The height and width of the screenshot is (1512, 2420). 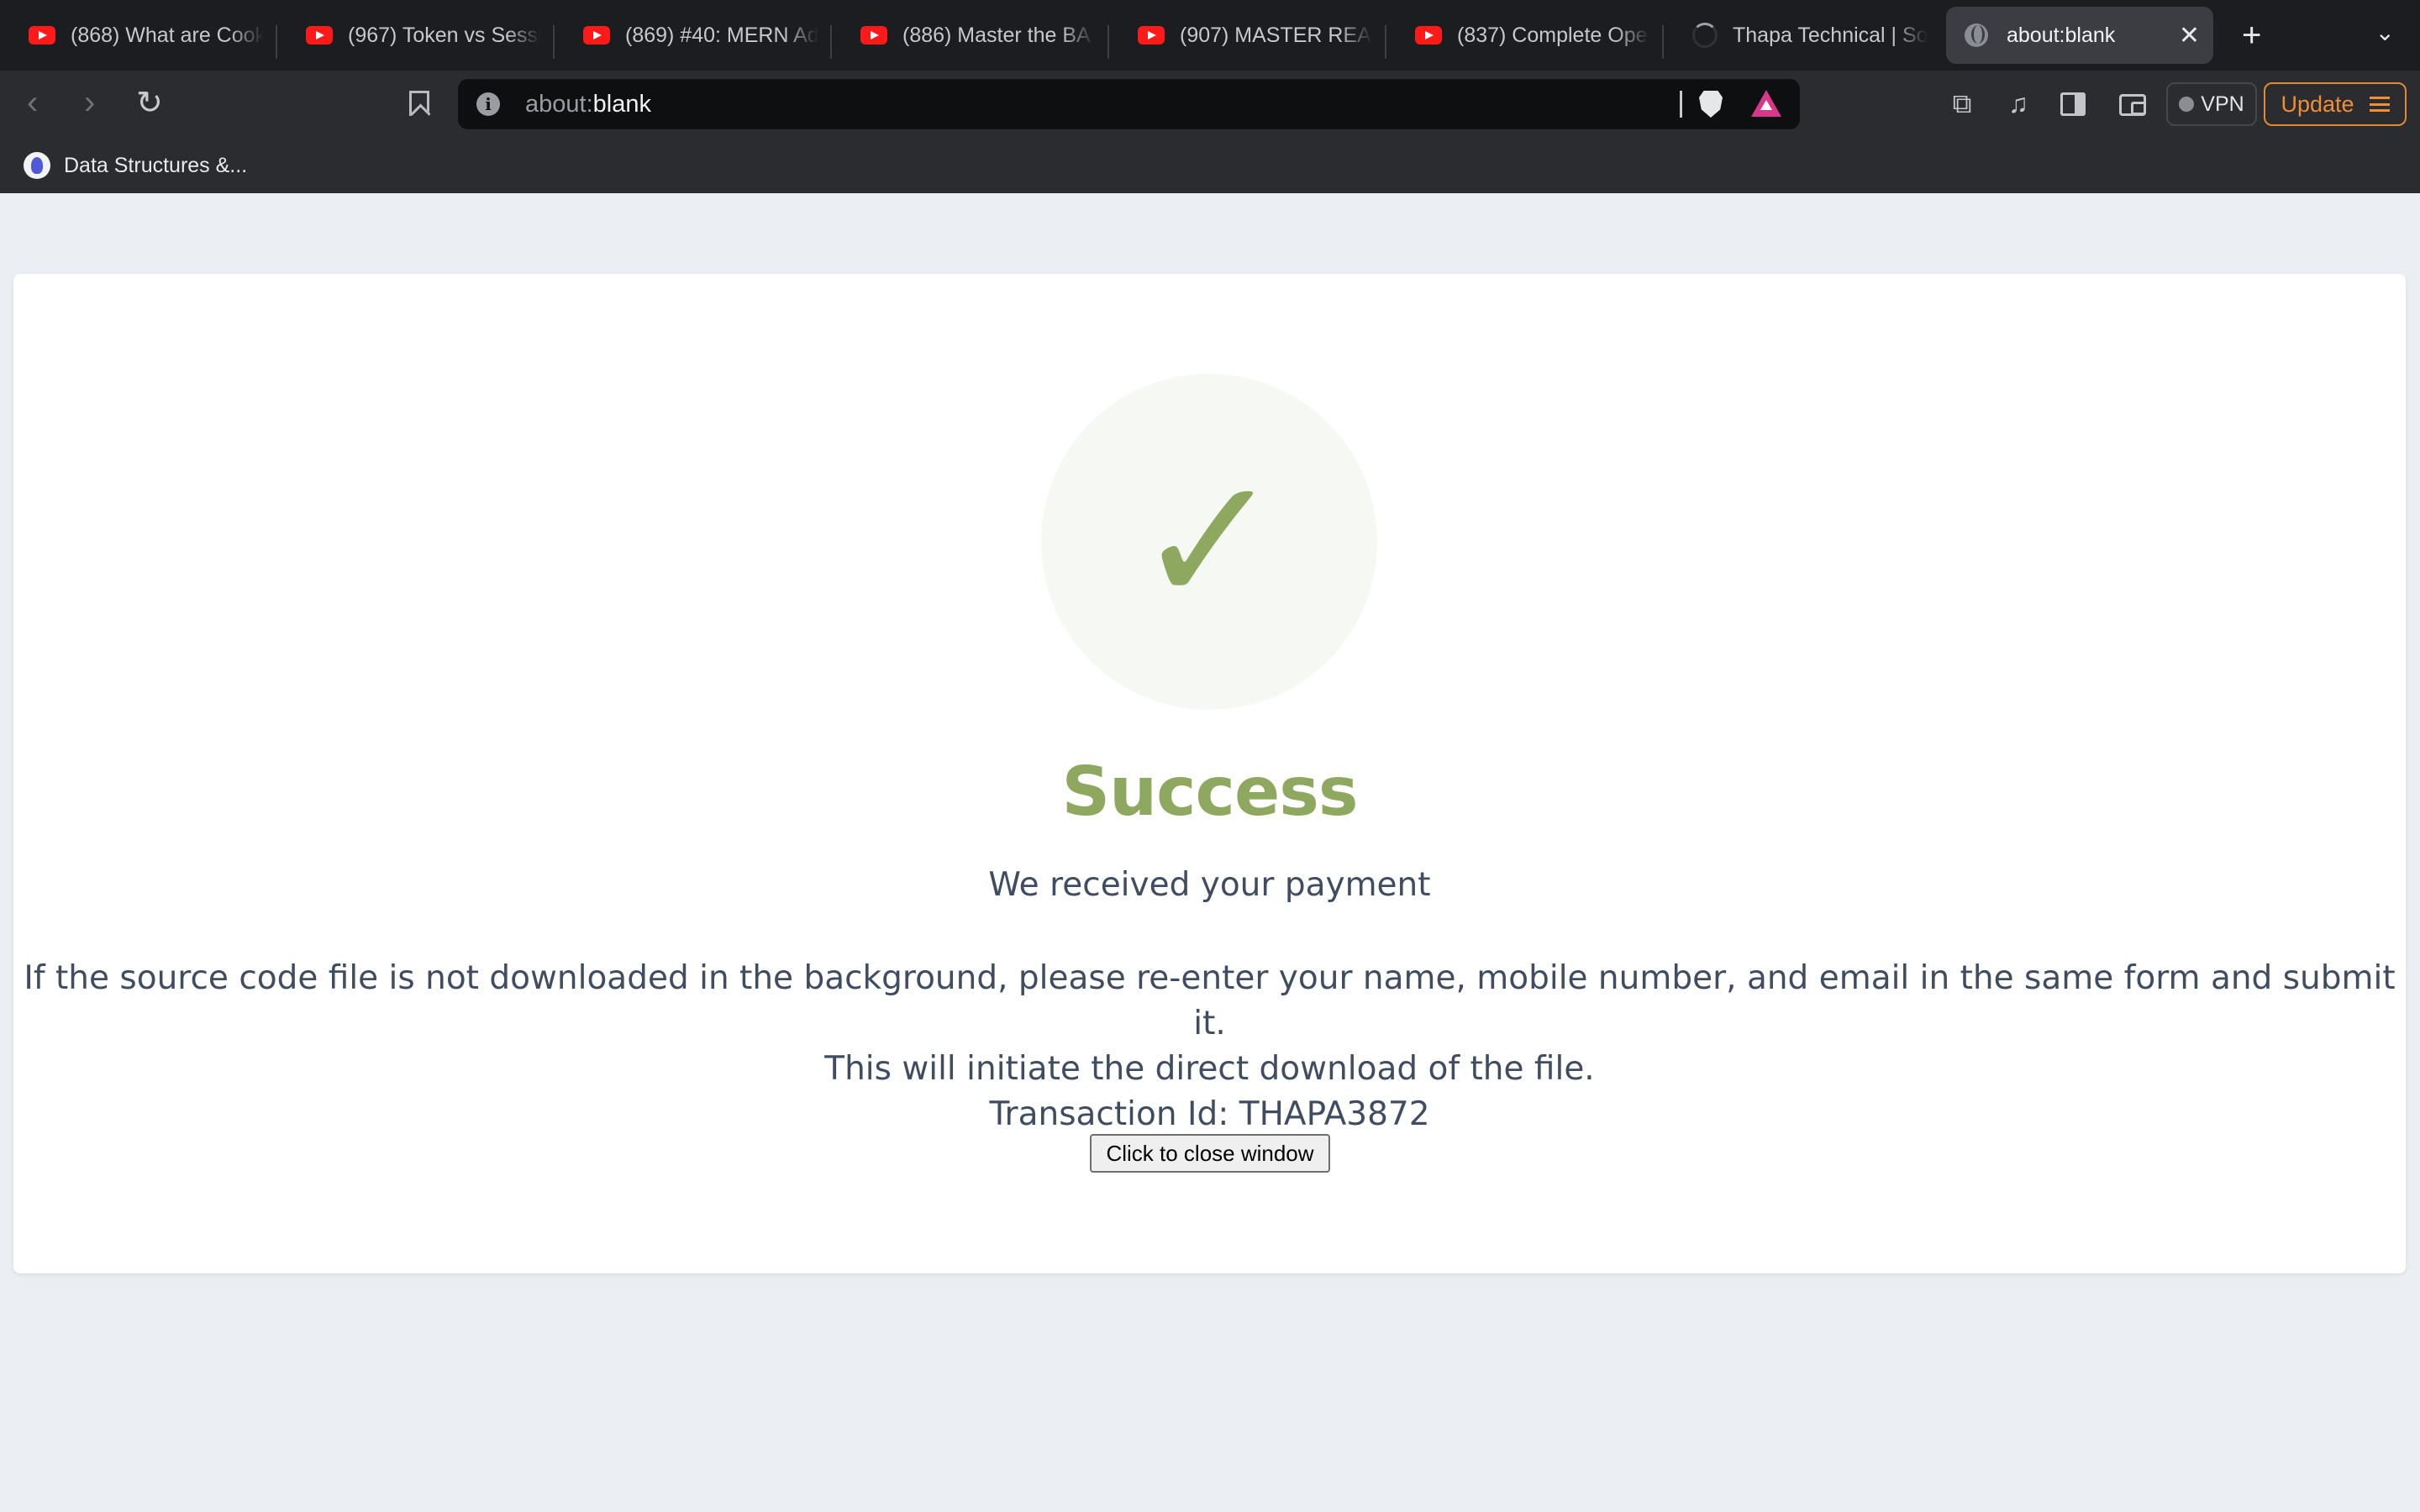 What do you see at coordinates (2380, 104) in the screenshot?
I see `menu-icon` at bounding box center [2380, 104].